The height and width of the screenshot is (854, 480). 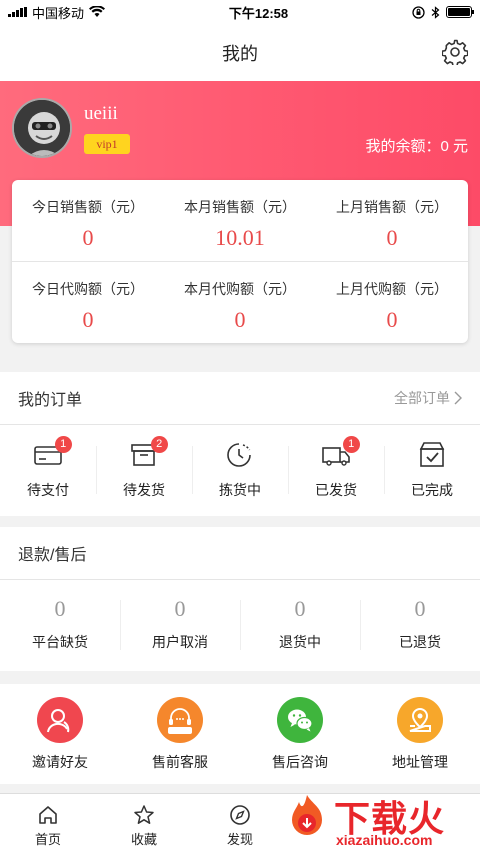 What do you see at coordinates (432, 470) in the screenshot?
I see `order-completed: 已完成` at bounding box center [432, 470].